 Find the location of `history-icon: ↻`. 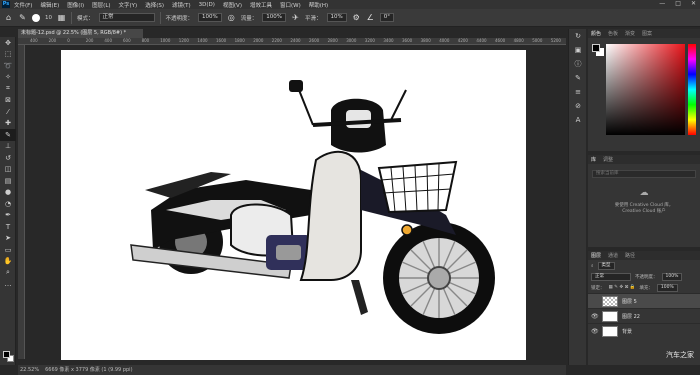

history-icon: ↻ is located at coordinates (578, 36).